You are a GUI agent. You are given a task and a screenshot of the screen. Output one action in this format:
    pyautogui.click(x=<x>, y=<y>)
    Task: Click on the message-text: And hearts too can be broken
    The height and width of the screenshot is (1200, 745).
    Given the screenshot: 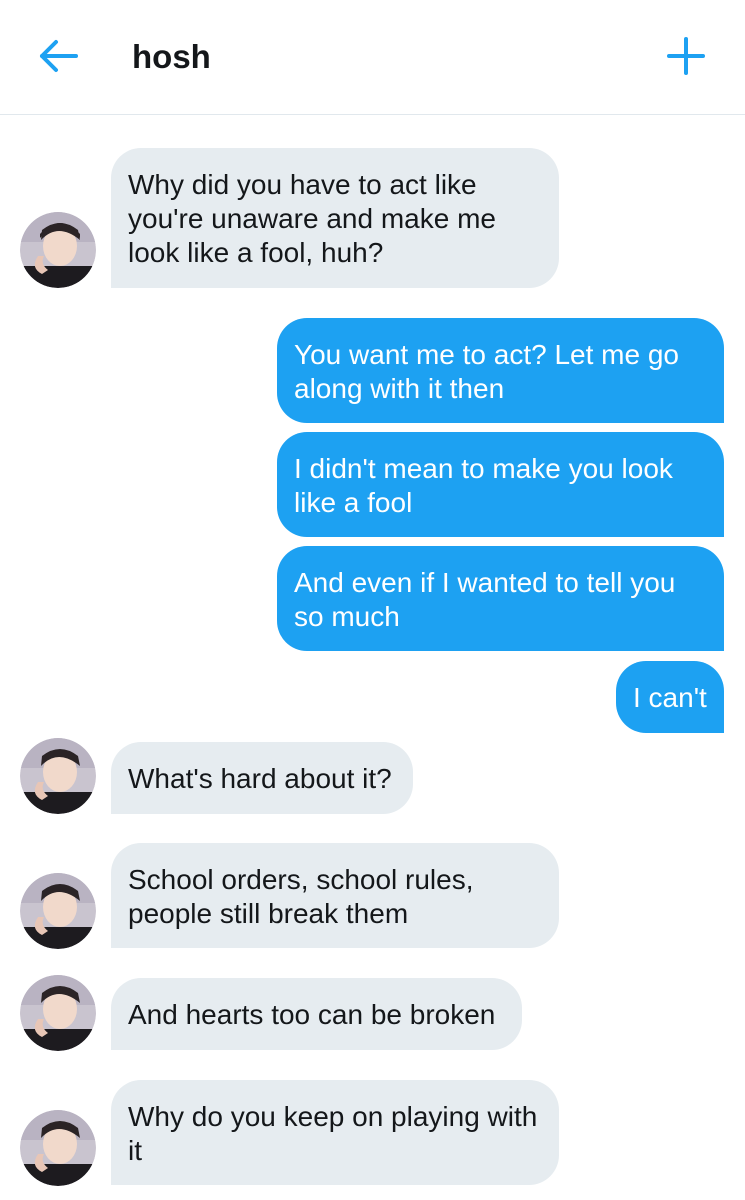 What is the action you would take?
    pyautogui.click(x=312, y=1014)
    